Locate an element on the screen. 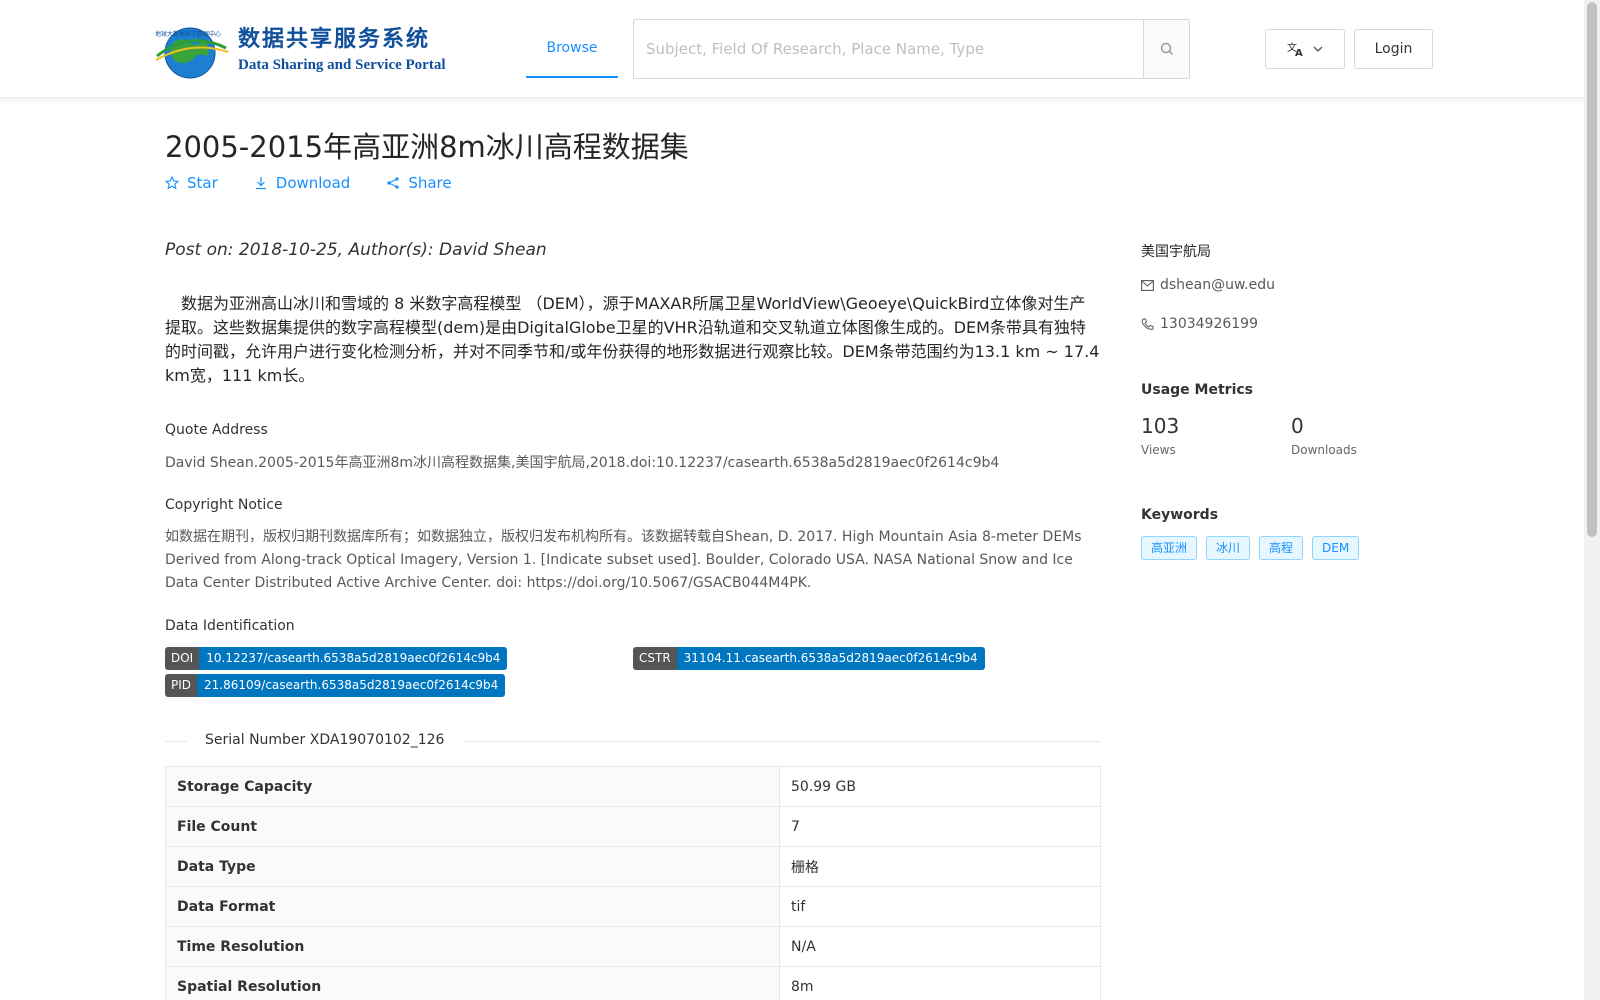 This screenshot has height=1000, width=1600. download-button: Download is located at coordinates (302, 183).